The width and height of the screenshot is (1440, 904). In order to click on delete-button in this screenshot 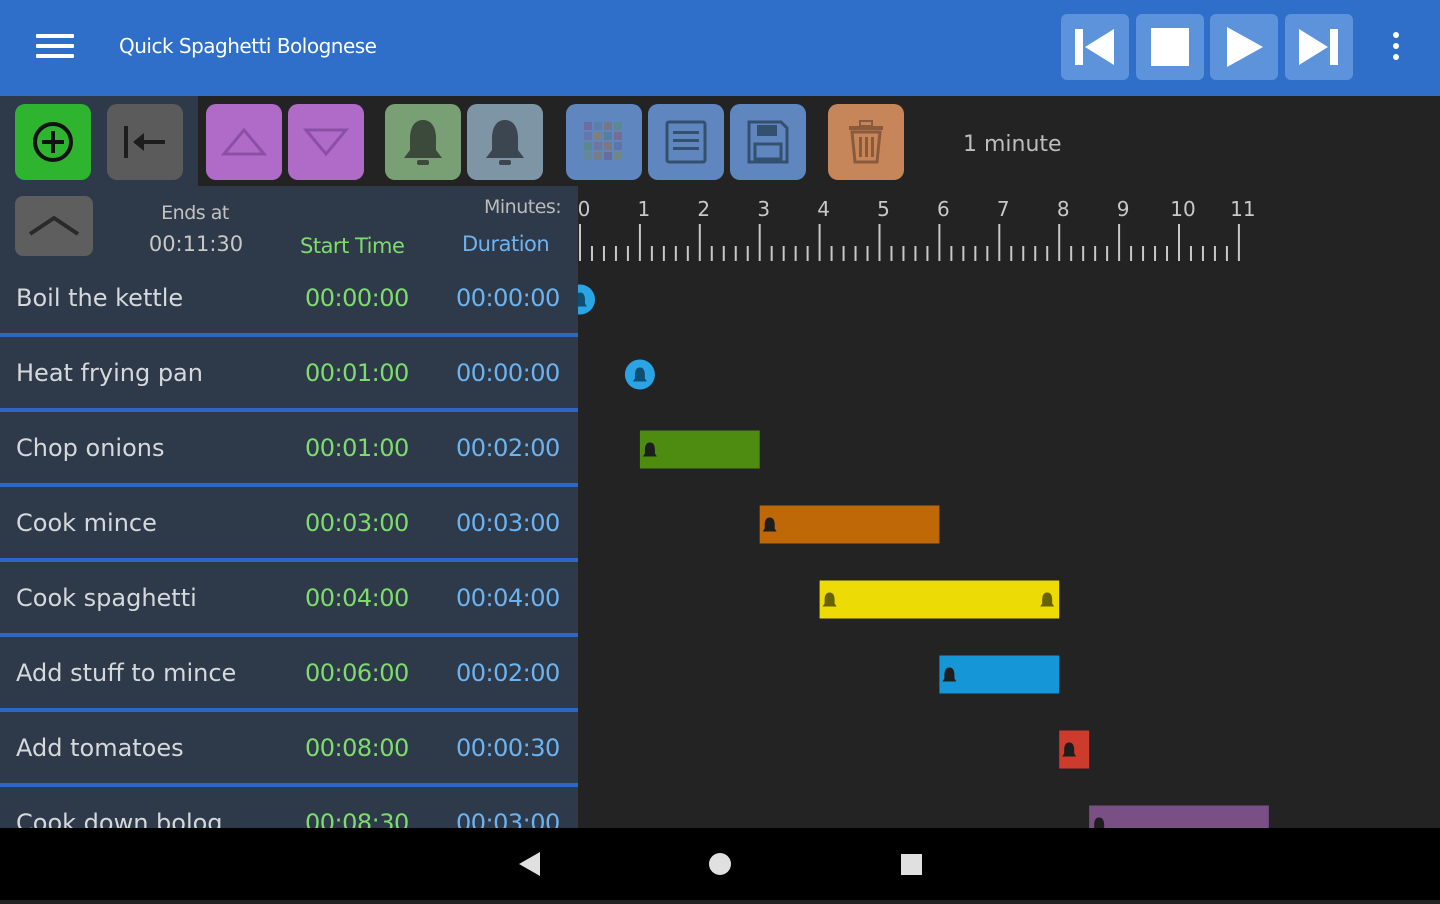, I will do `click(866, 142)`.